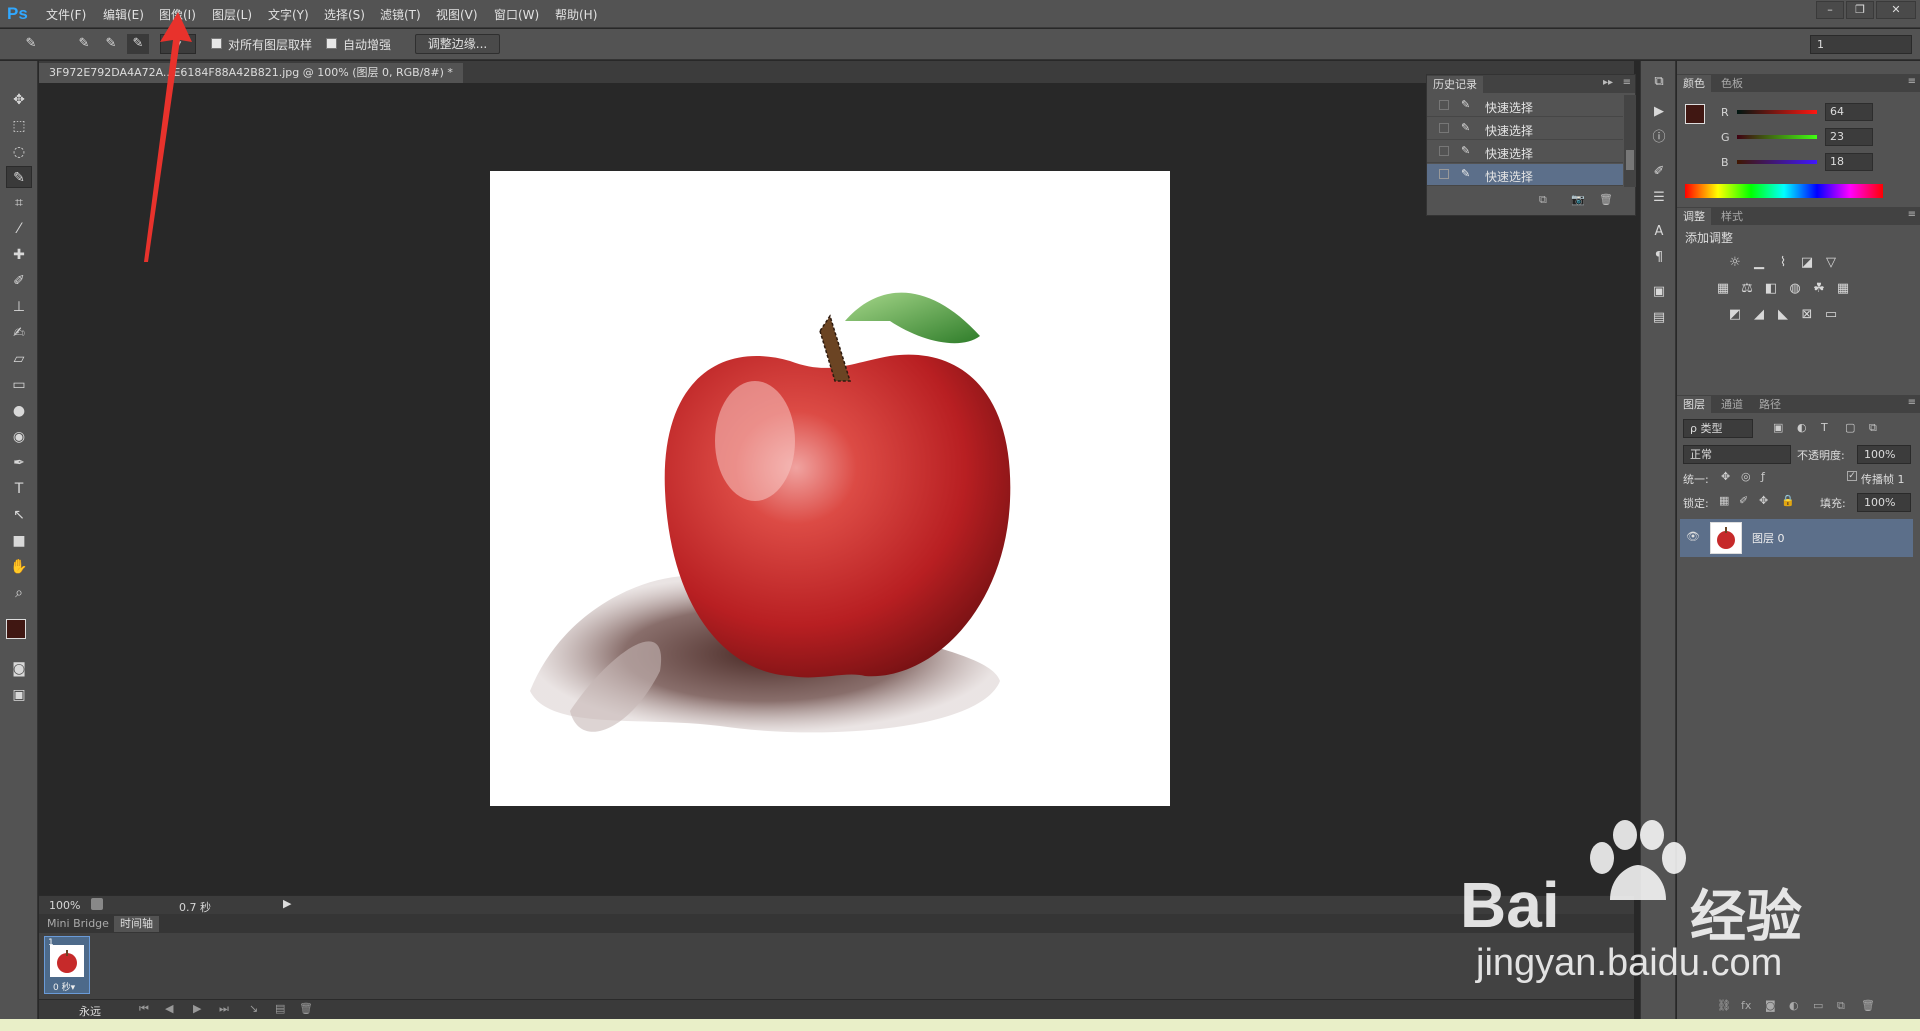  What do you see at coordinates (232, 14) in the screenshot?
I see `menu-layer: 图层(L)` at bounding box center [232, 14].